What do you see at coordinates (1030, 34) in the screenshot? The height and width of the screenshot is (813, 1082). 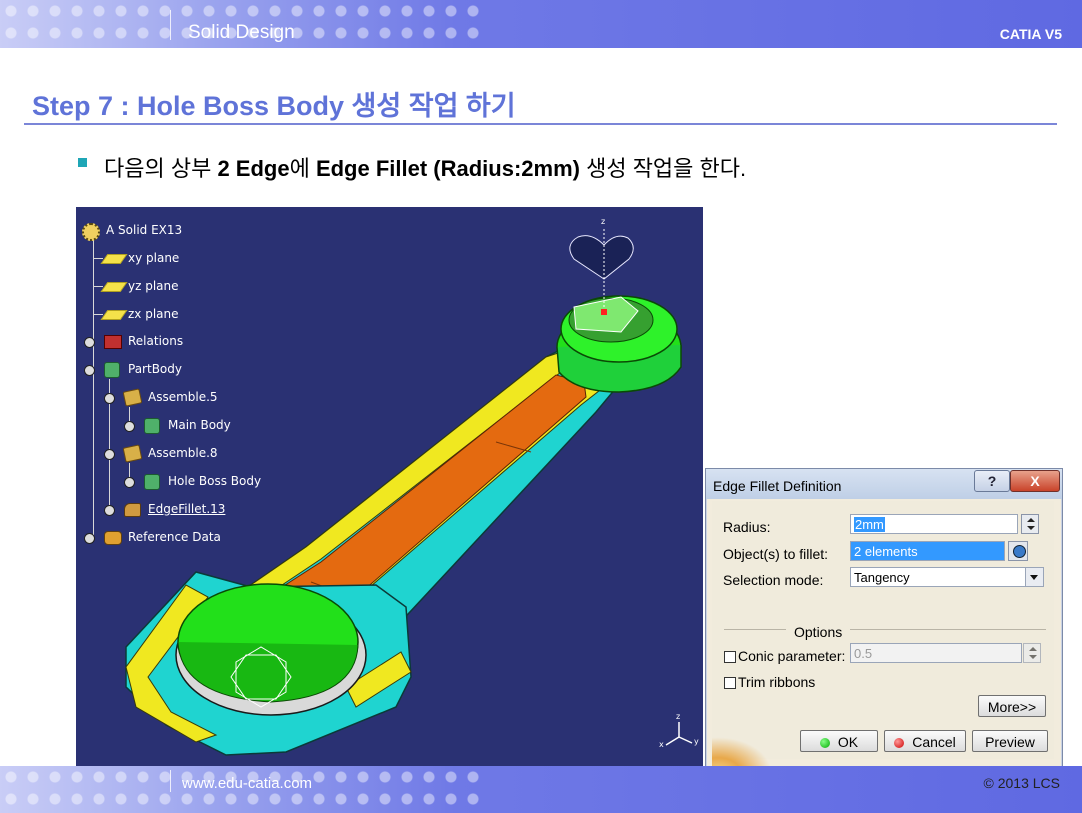 I see `header-product: CATIA V5` at bounding box center [1030, 34].